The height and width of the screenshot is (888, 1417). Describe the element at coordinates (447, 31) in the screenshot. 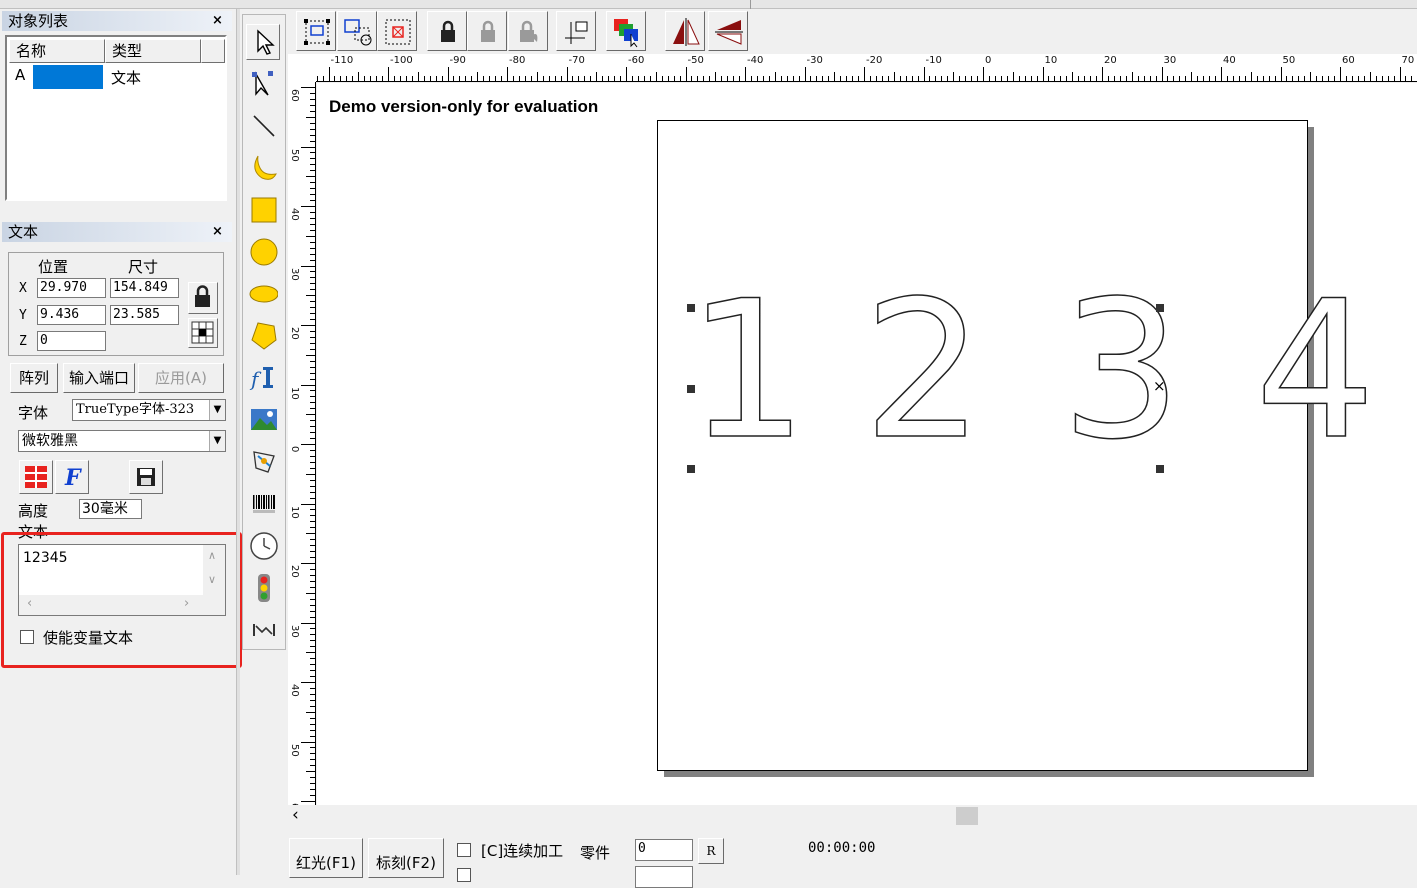

I see `lock-object-button` at that location.